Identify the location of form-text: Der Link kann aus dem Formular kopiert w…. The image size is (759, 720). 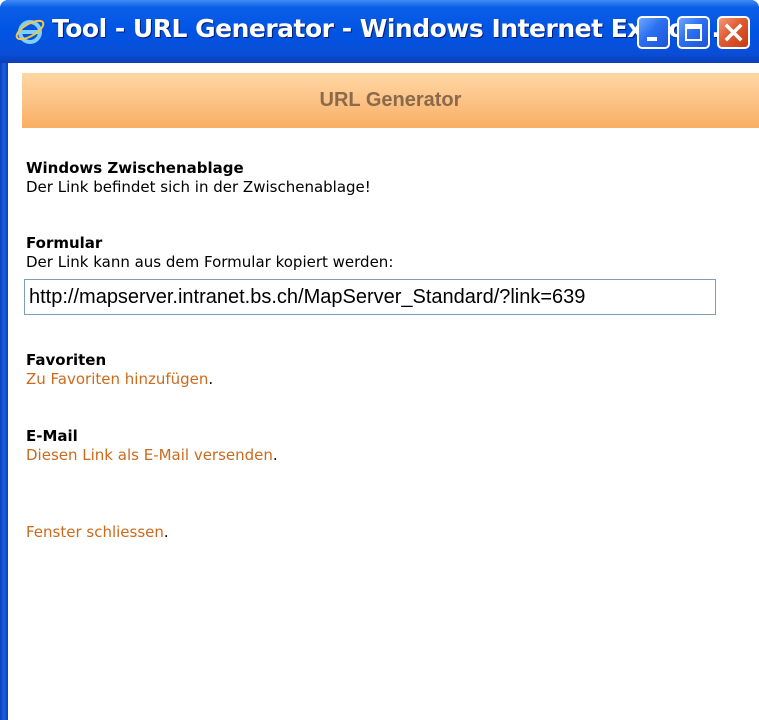
(210, 262).